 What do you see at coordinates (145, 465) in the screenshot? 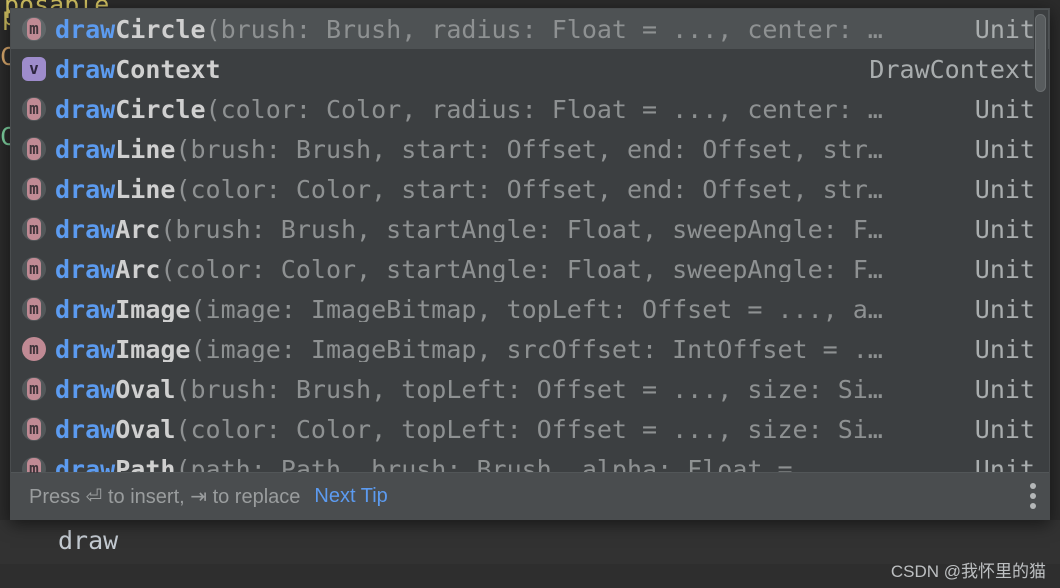
I see `completion-item-name: Path` at bounding box center [145, 465].